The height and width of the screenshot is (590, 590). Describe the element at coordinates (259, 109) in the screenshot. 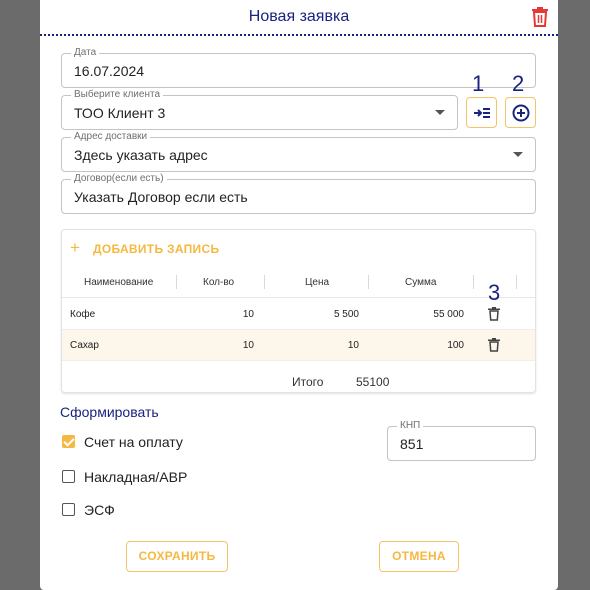

I see `client-select: Выберите клиента ТОО Клиент 3` at that location.